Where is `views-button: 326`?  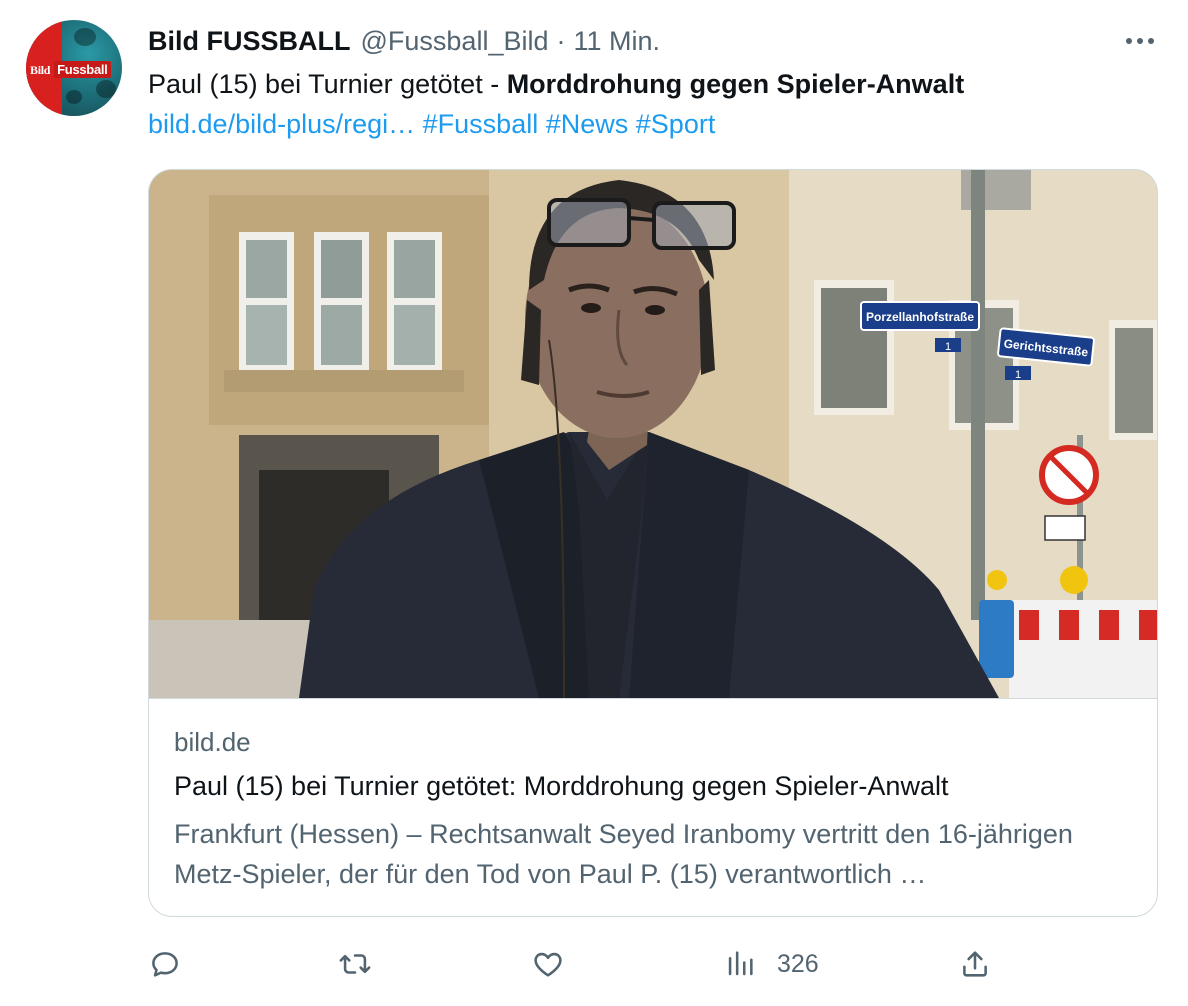 views-button: 326 is located at coordinates (771, 964).